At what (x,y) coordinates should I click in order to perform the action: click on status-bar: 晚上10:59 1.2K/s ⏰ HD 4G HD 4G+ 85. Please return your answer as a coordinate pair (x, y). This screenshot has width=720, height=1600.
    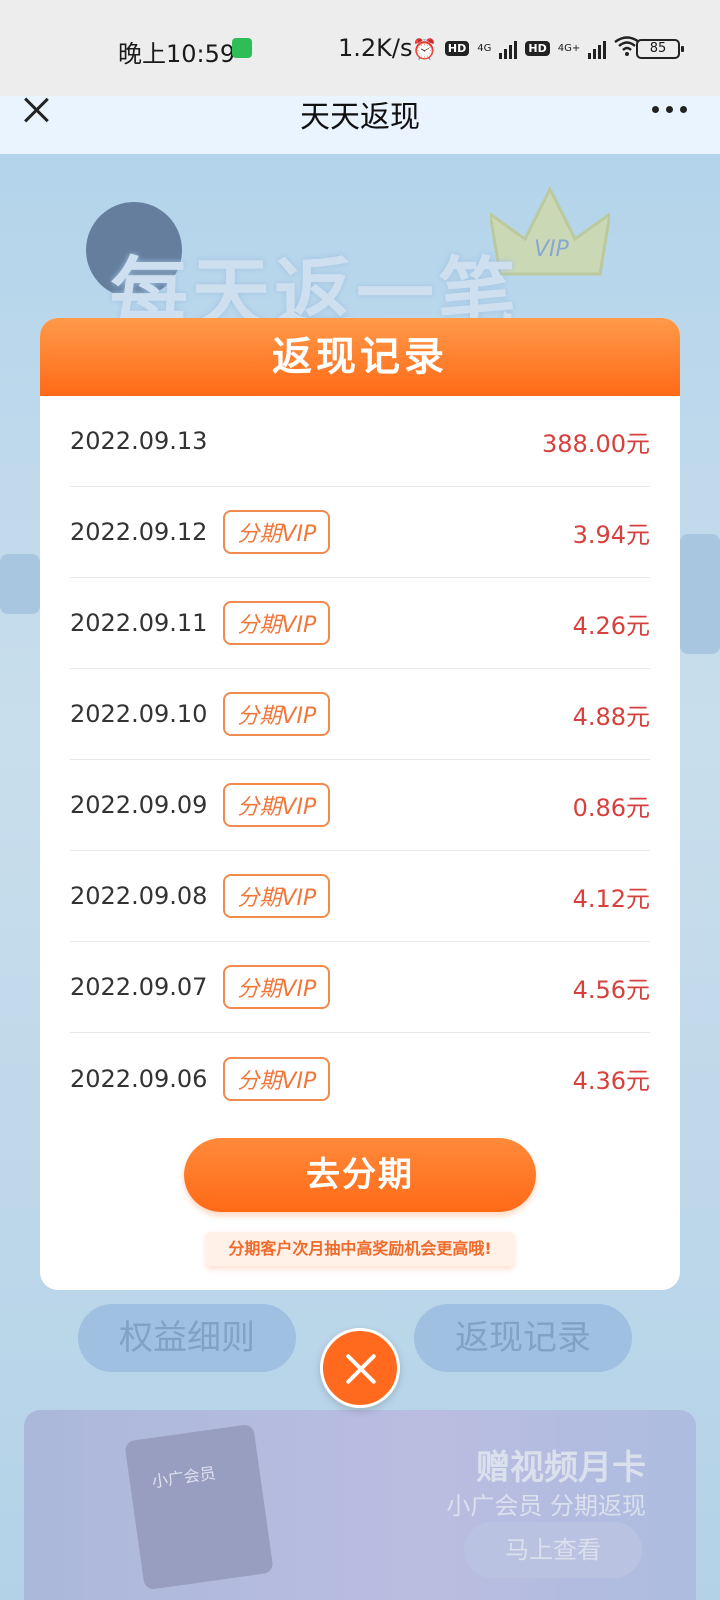
    Looking at the image, I should click on (360, 48).